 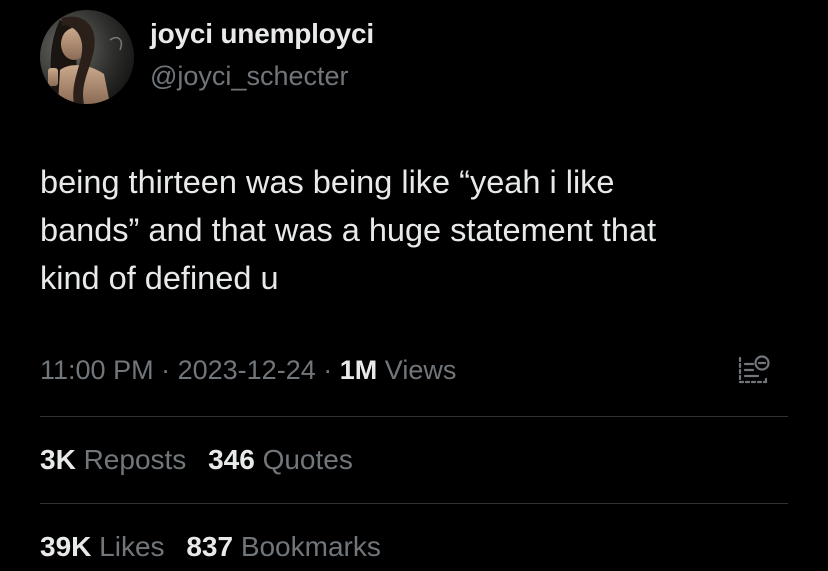 I want to click on quotes-stat: 346 Quotes, so click(x=280, y=460).